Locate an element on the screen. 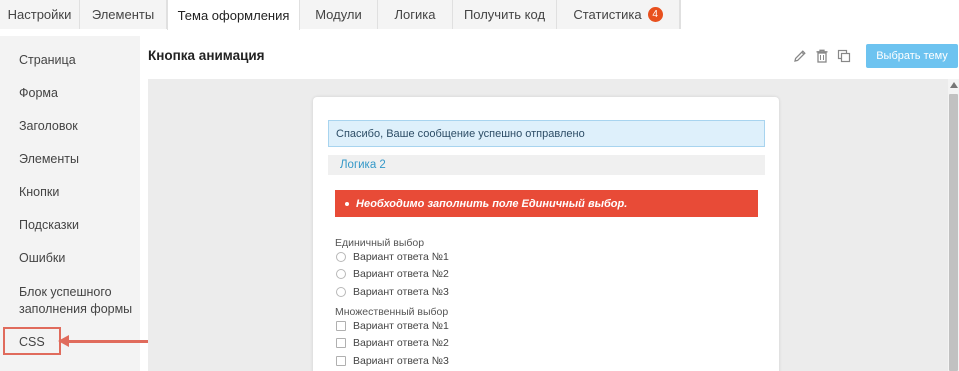 This screenshot has height=371, width=959. sidebar-item-form: Форма is located at coordinates (38, 93).